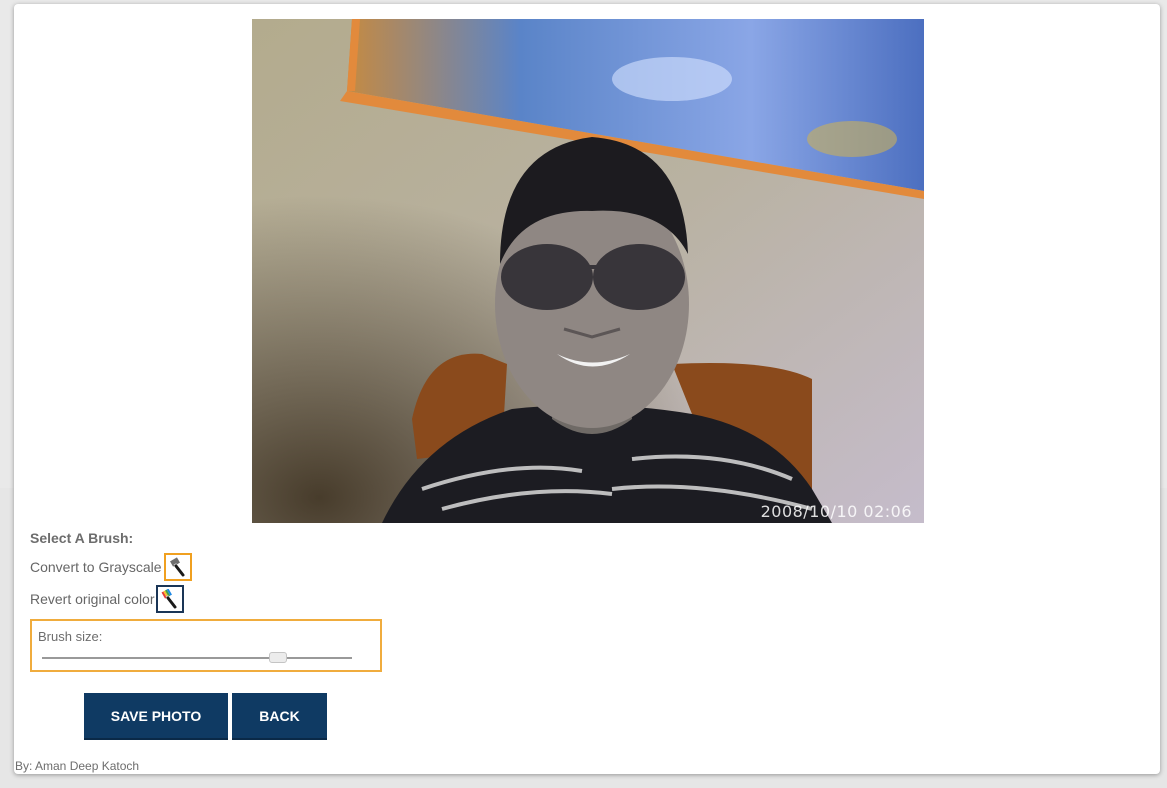  I want to click on revert-brush-label: Revert original color, so click(92, 599).